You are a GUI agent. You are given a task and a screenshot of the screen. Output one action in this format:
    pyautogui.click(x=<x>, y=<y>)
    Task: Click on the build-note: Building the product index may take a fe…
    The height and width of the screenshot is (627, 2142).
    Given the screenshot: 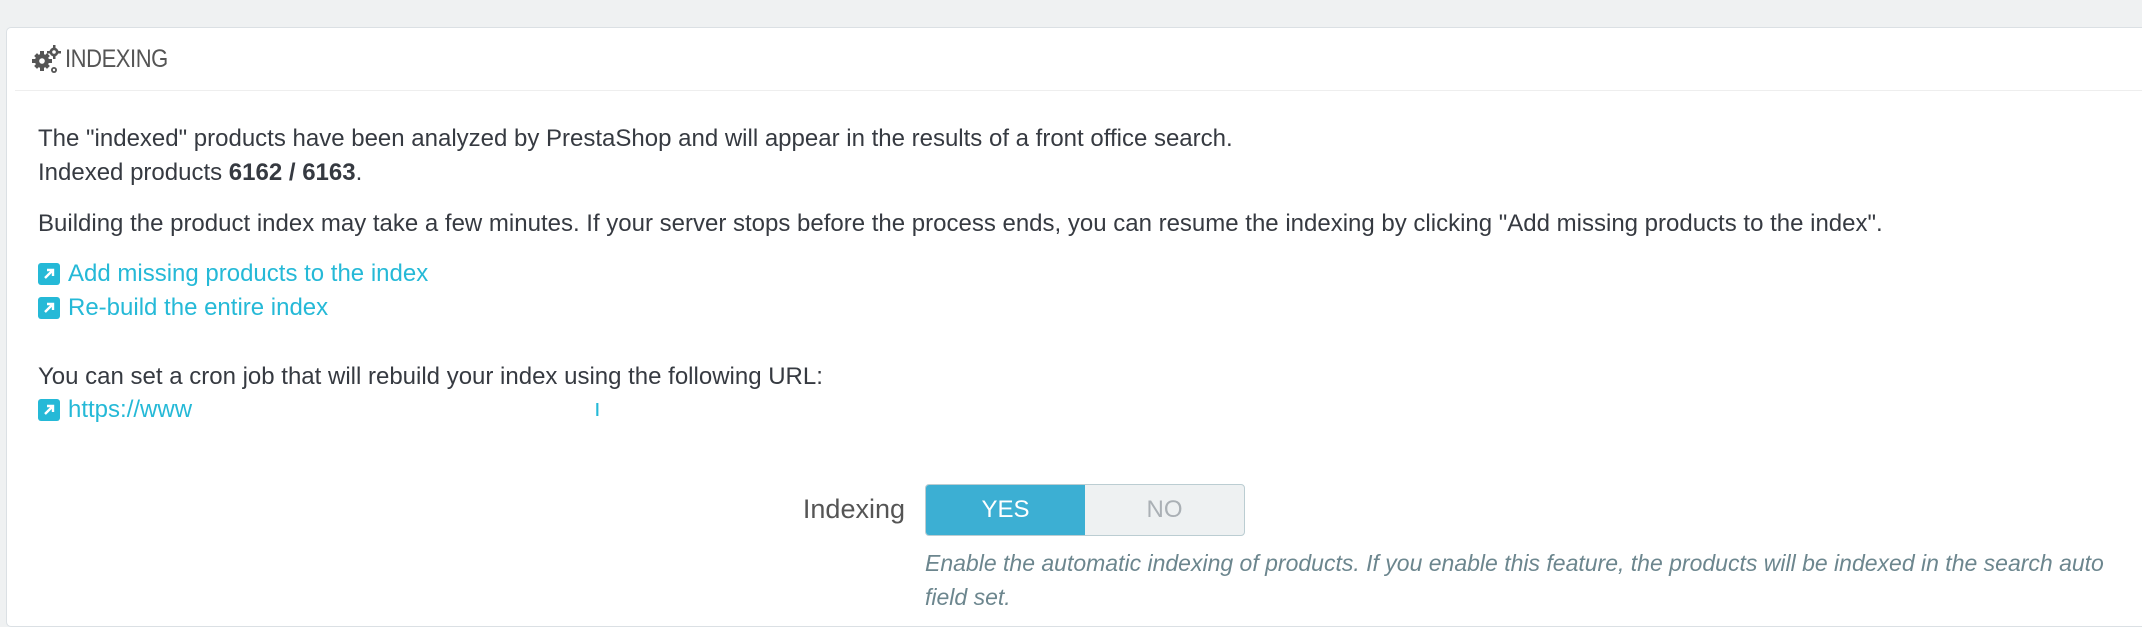 What is the action you would take?
    pyautogui.click(x=960, y=223)
    